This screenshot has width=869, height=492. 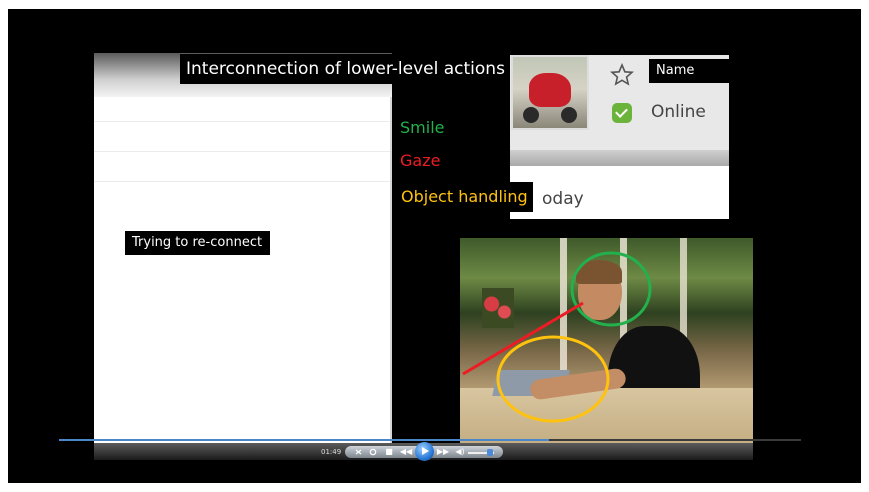 I want to click on time-display: 01:49, so click(x=331, y=452).